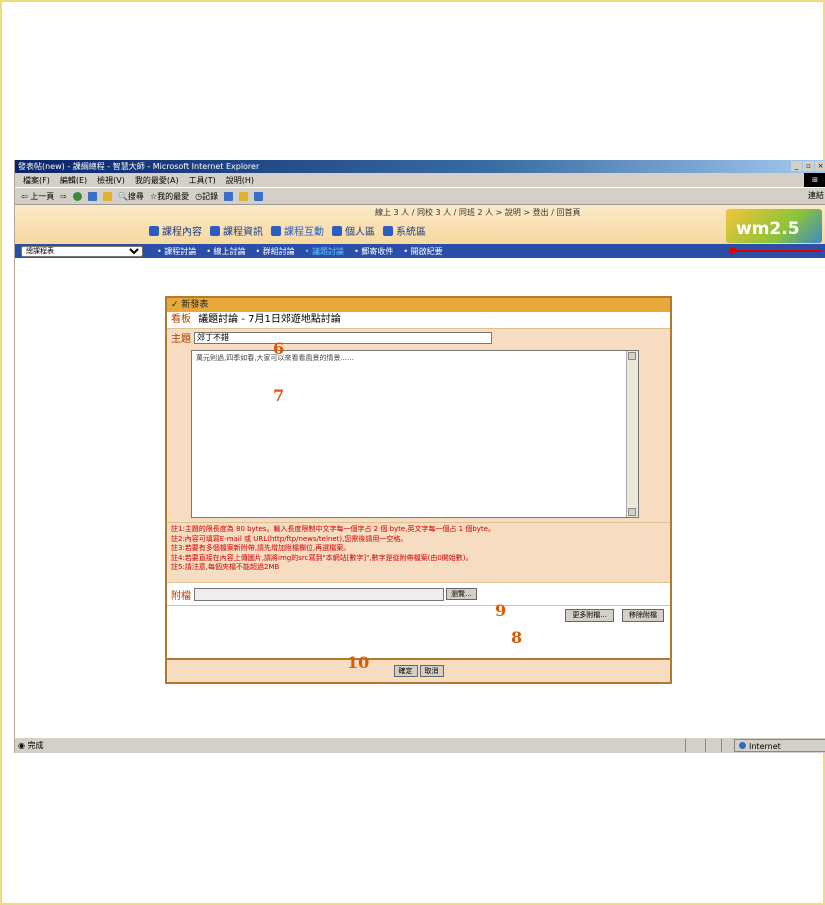 The image size is (825, 905). I want to click on cancel-button: 取消, so click(431, 671).